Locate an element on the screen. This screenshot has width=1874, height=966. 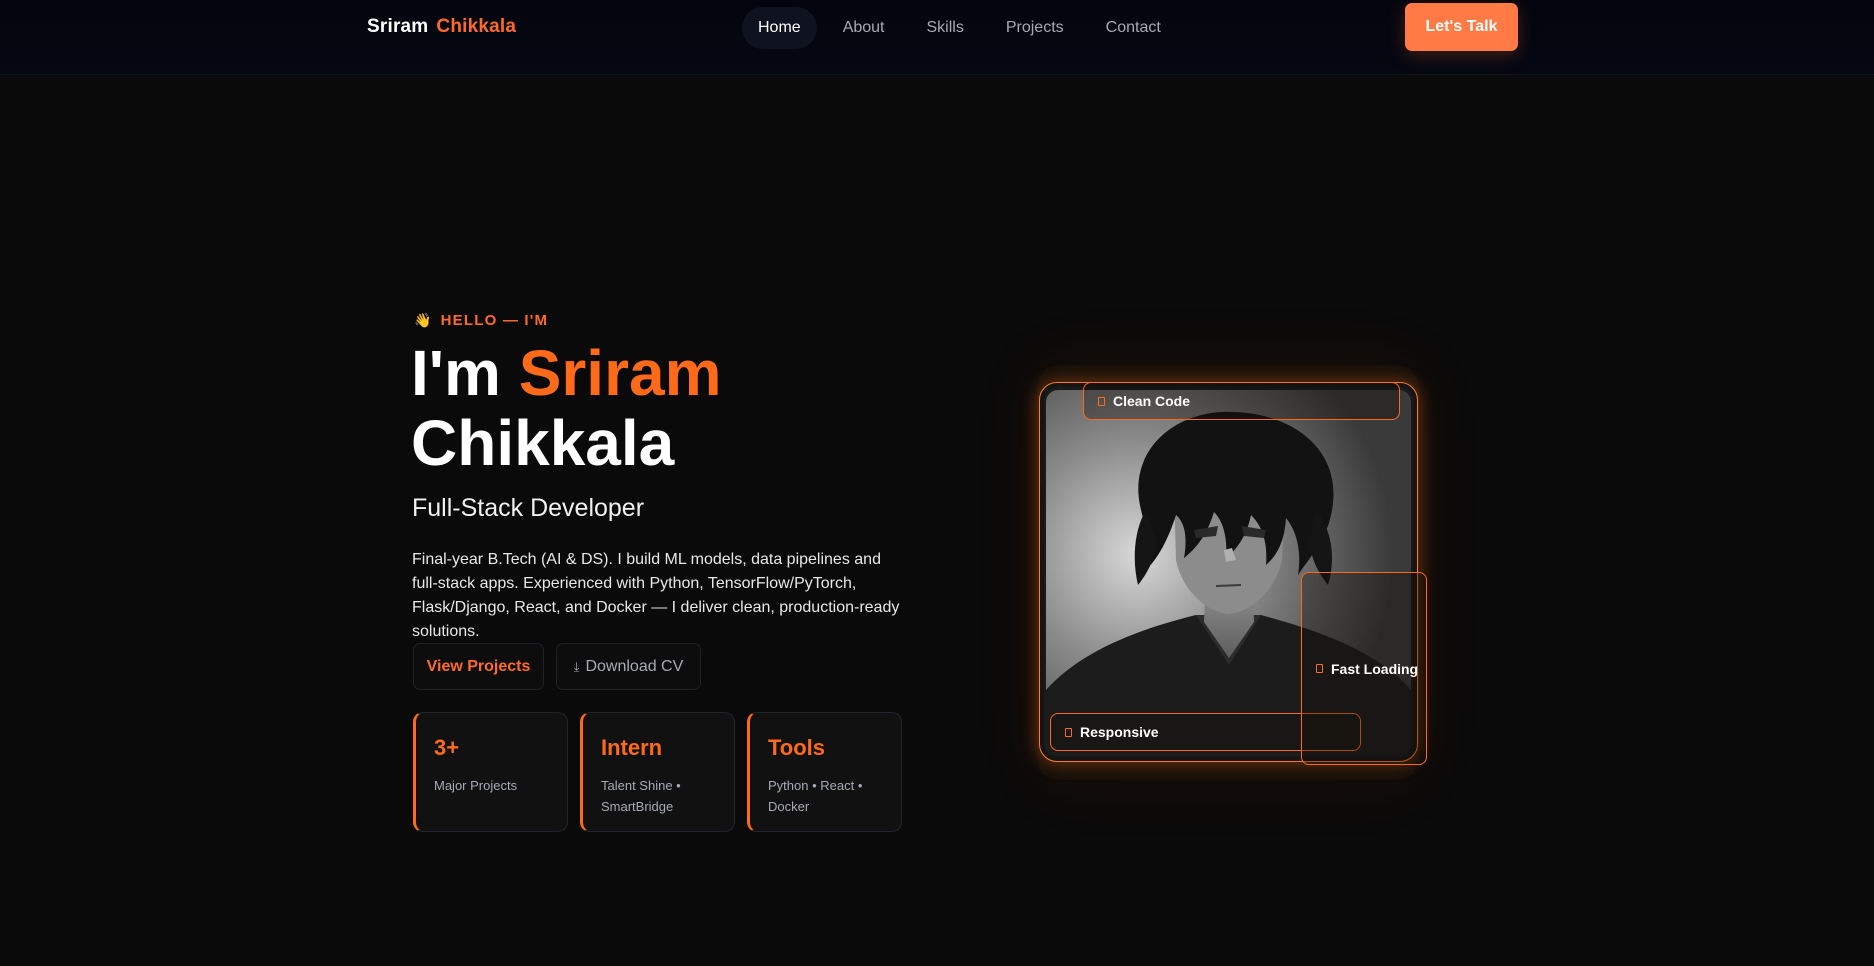
nav-link-about: About is located at coordinates (864, 28).